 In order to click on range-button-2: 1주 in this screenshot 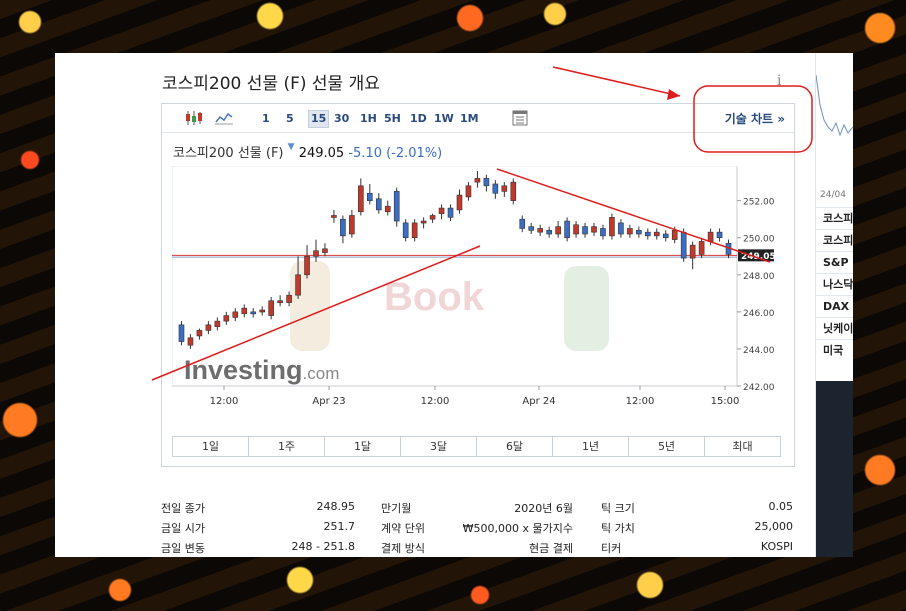, I will do `click(287, 446)`.